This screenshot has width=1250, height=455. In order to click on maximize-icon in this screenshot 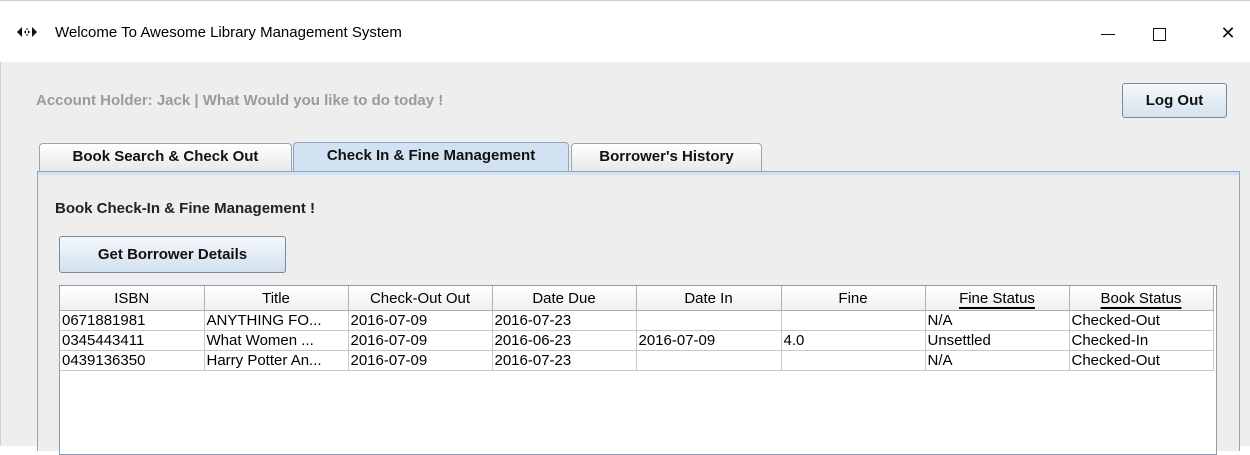, I will do `click(1159, 34)`.